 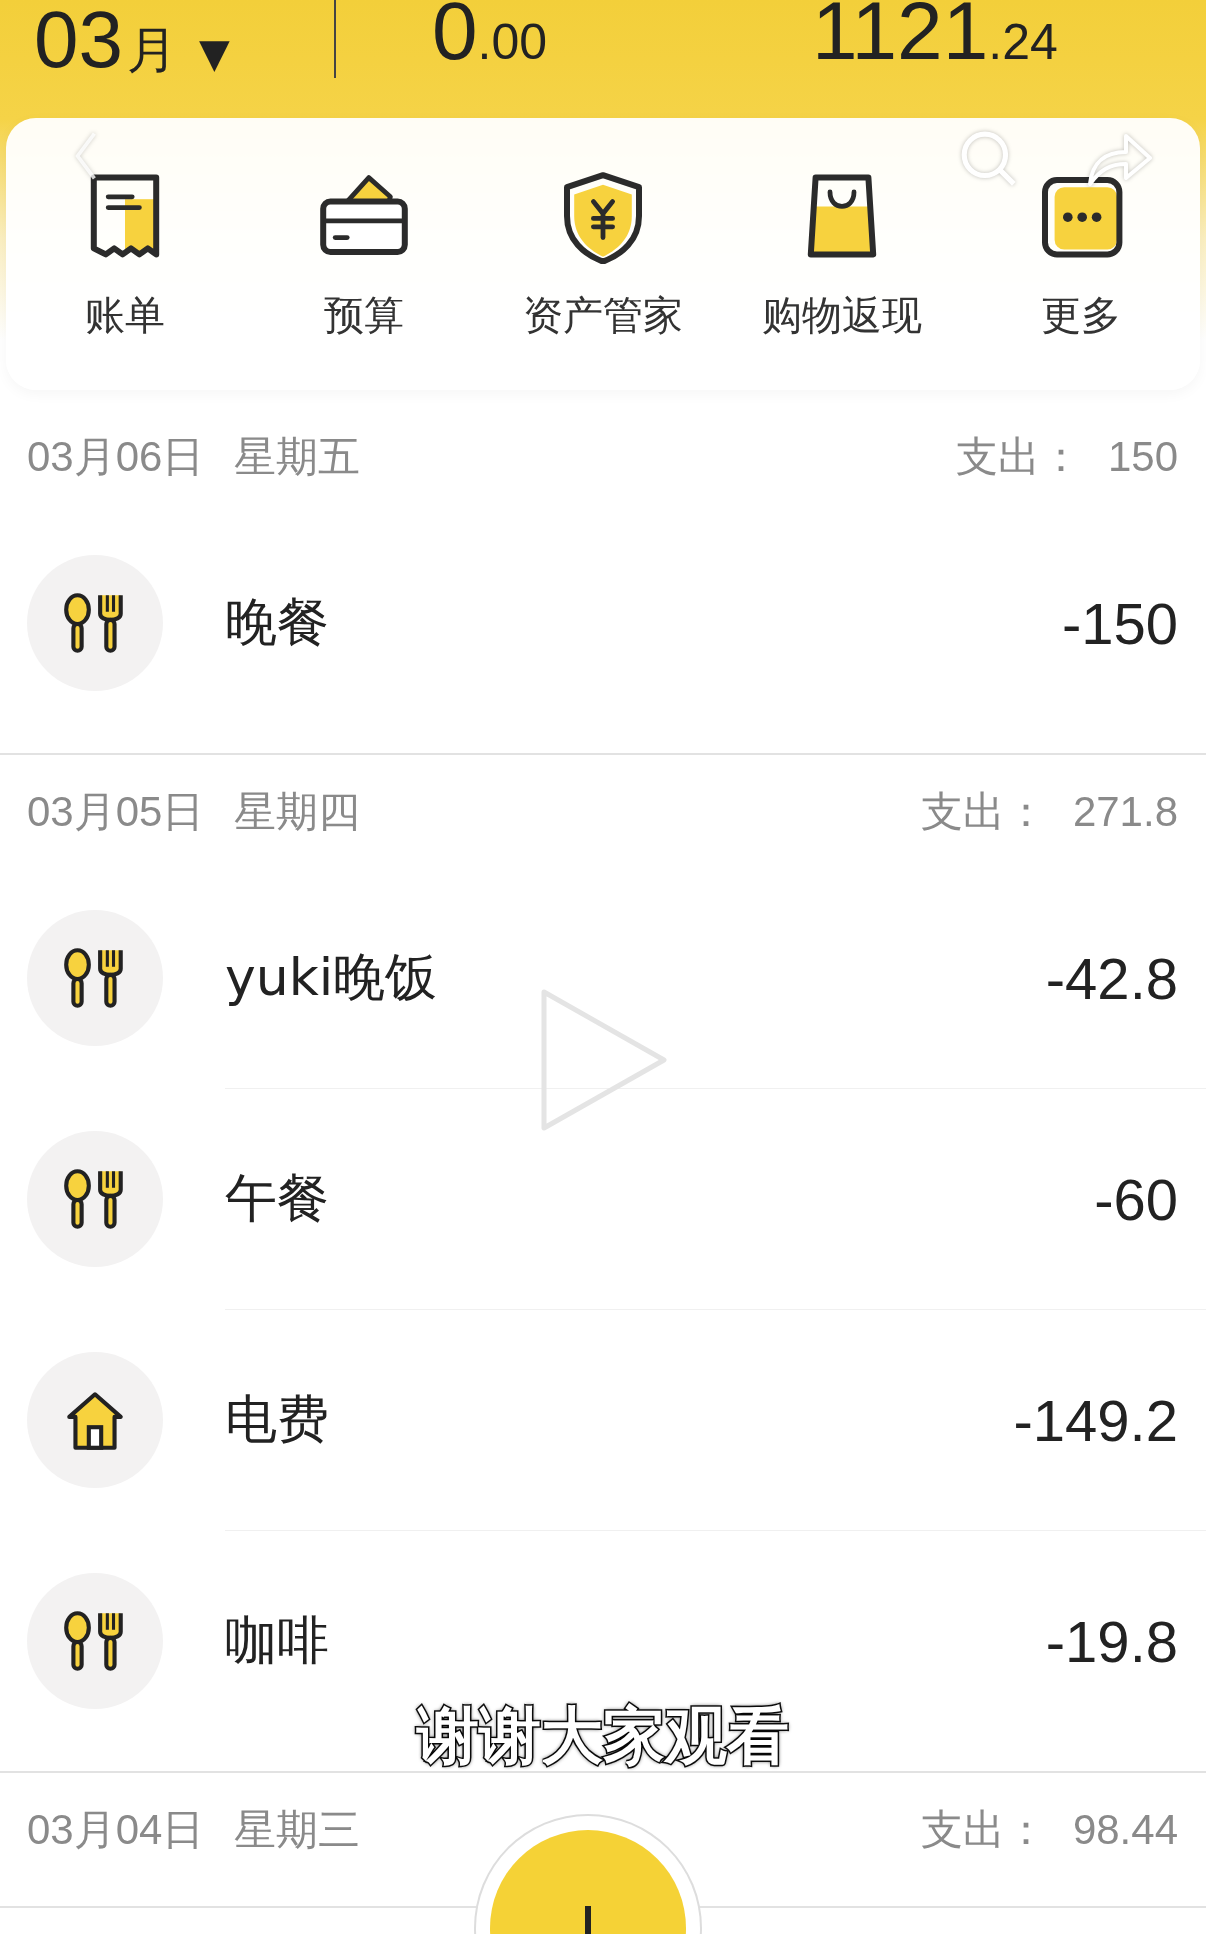 I want to click on month-unit: 月, so click(x=152, y=50).